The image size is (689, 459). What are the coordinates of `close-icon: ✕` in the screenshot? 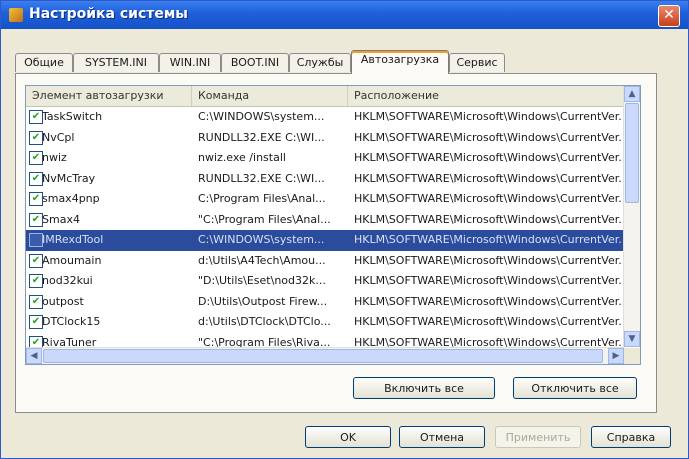 It's located at (669, 15).